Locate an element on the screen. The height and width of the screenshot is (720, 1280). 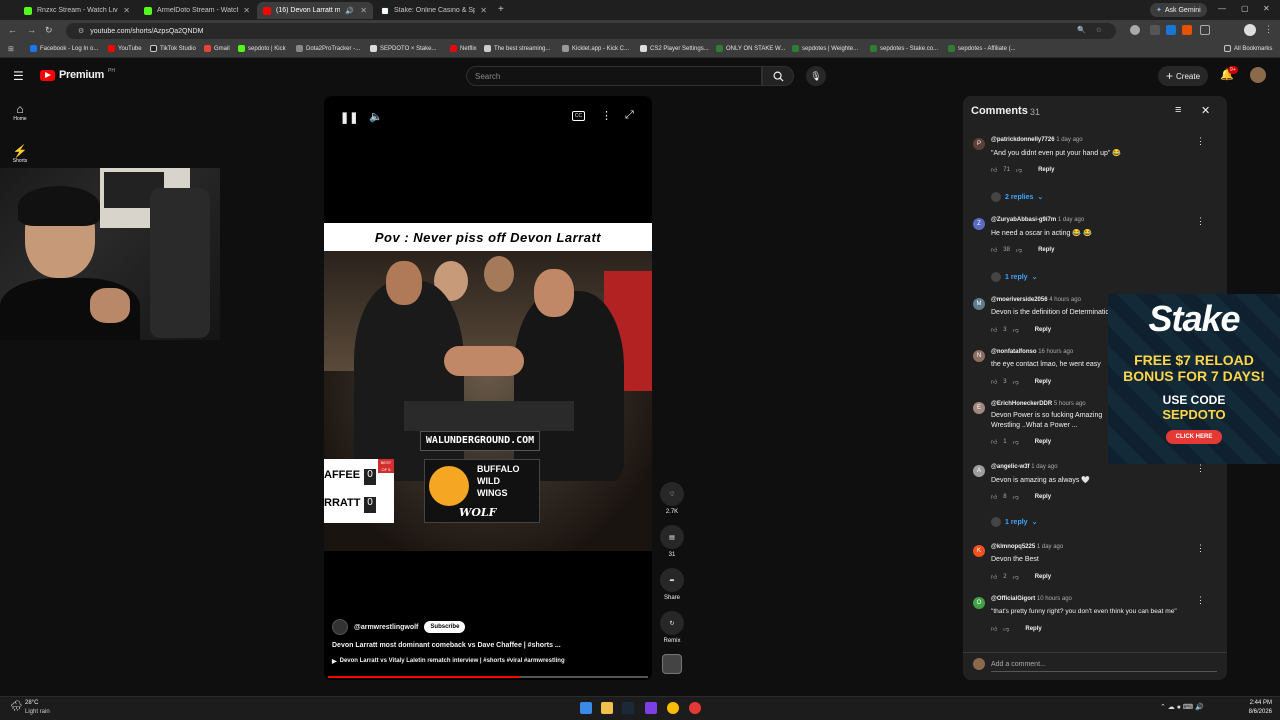
avatar: O is located at coordinates (979, 603).